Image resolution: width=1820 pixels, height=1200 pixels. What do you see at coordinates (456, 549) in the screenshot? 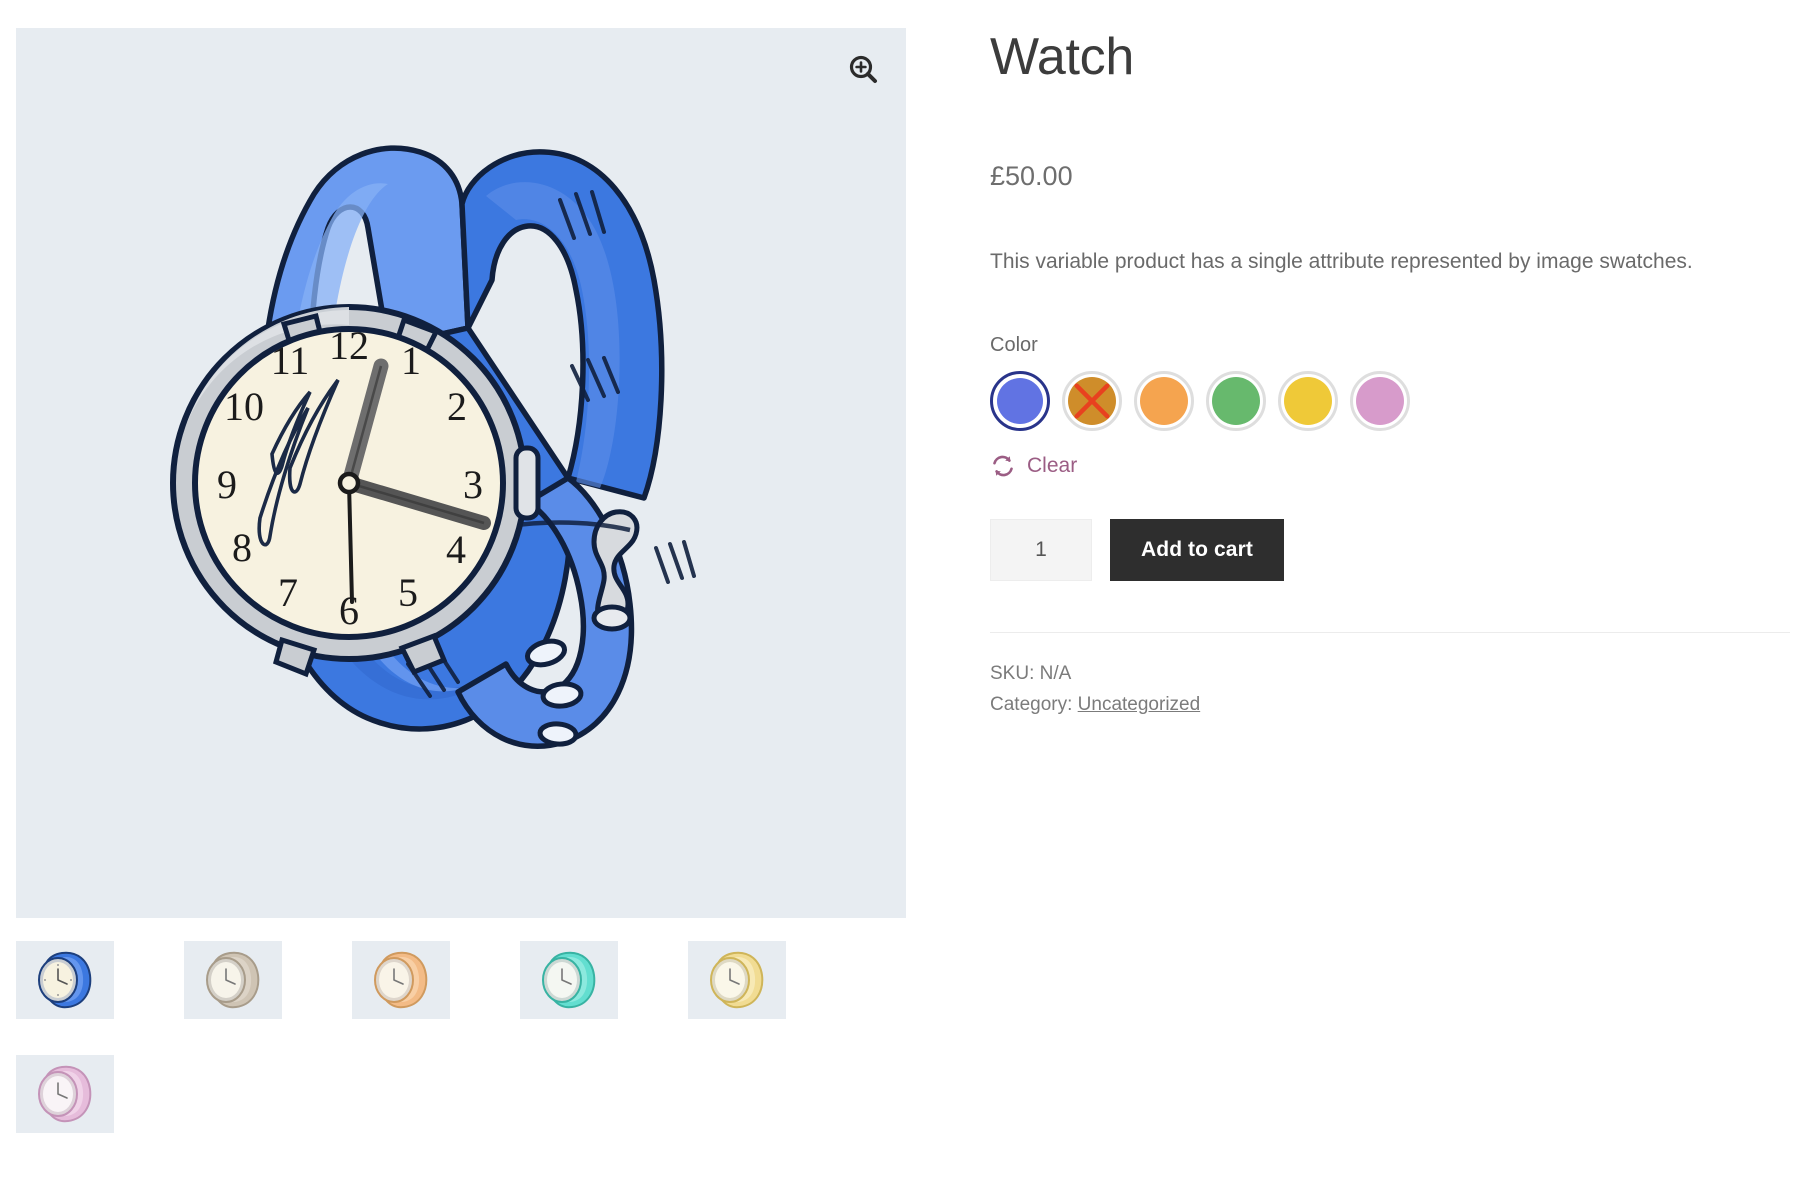
I see `svg-text: 4` at bounding box center [456, 549].